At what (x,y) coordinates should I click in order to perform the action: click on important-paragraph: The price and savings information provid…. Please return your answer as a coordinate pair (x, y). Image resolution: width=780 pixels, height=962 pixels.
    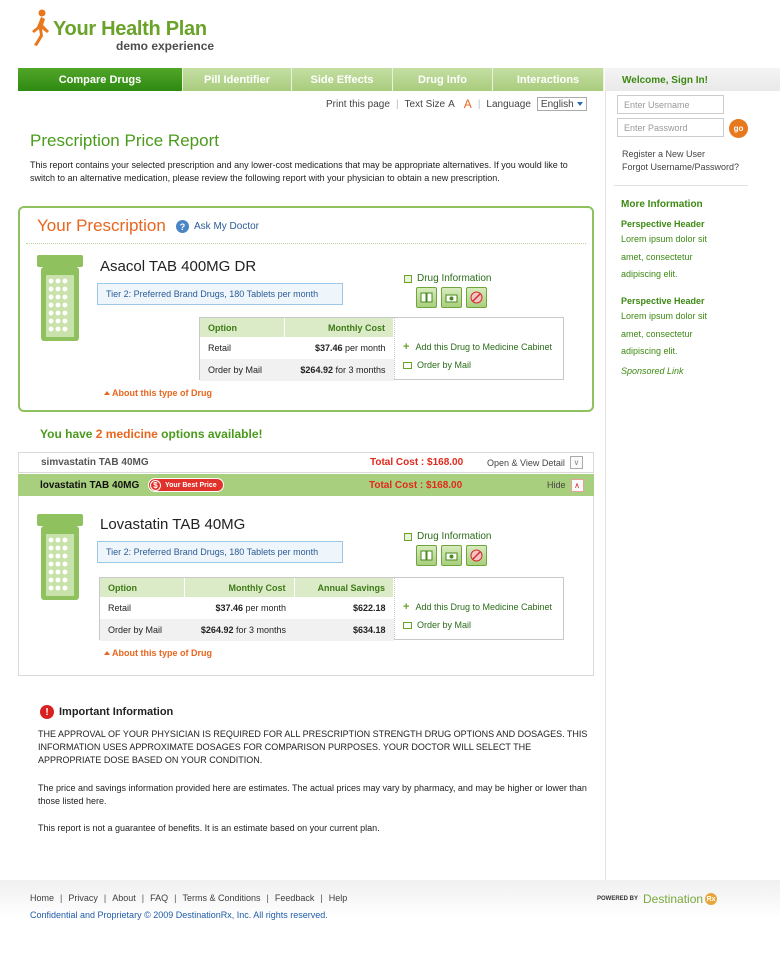
    Looking at the image, I should click on (312, 794).